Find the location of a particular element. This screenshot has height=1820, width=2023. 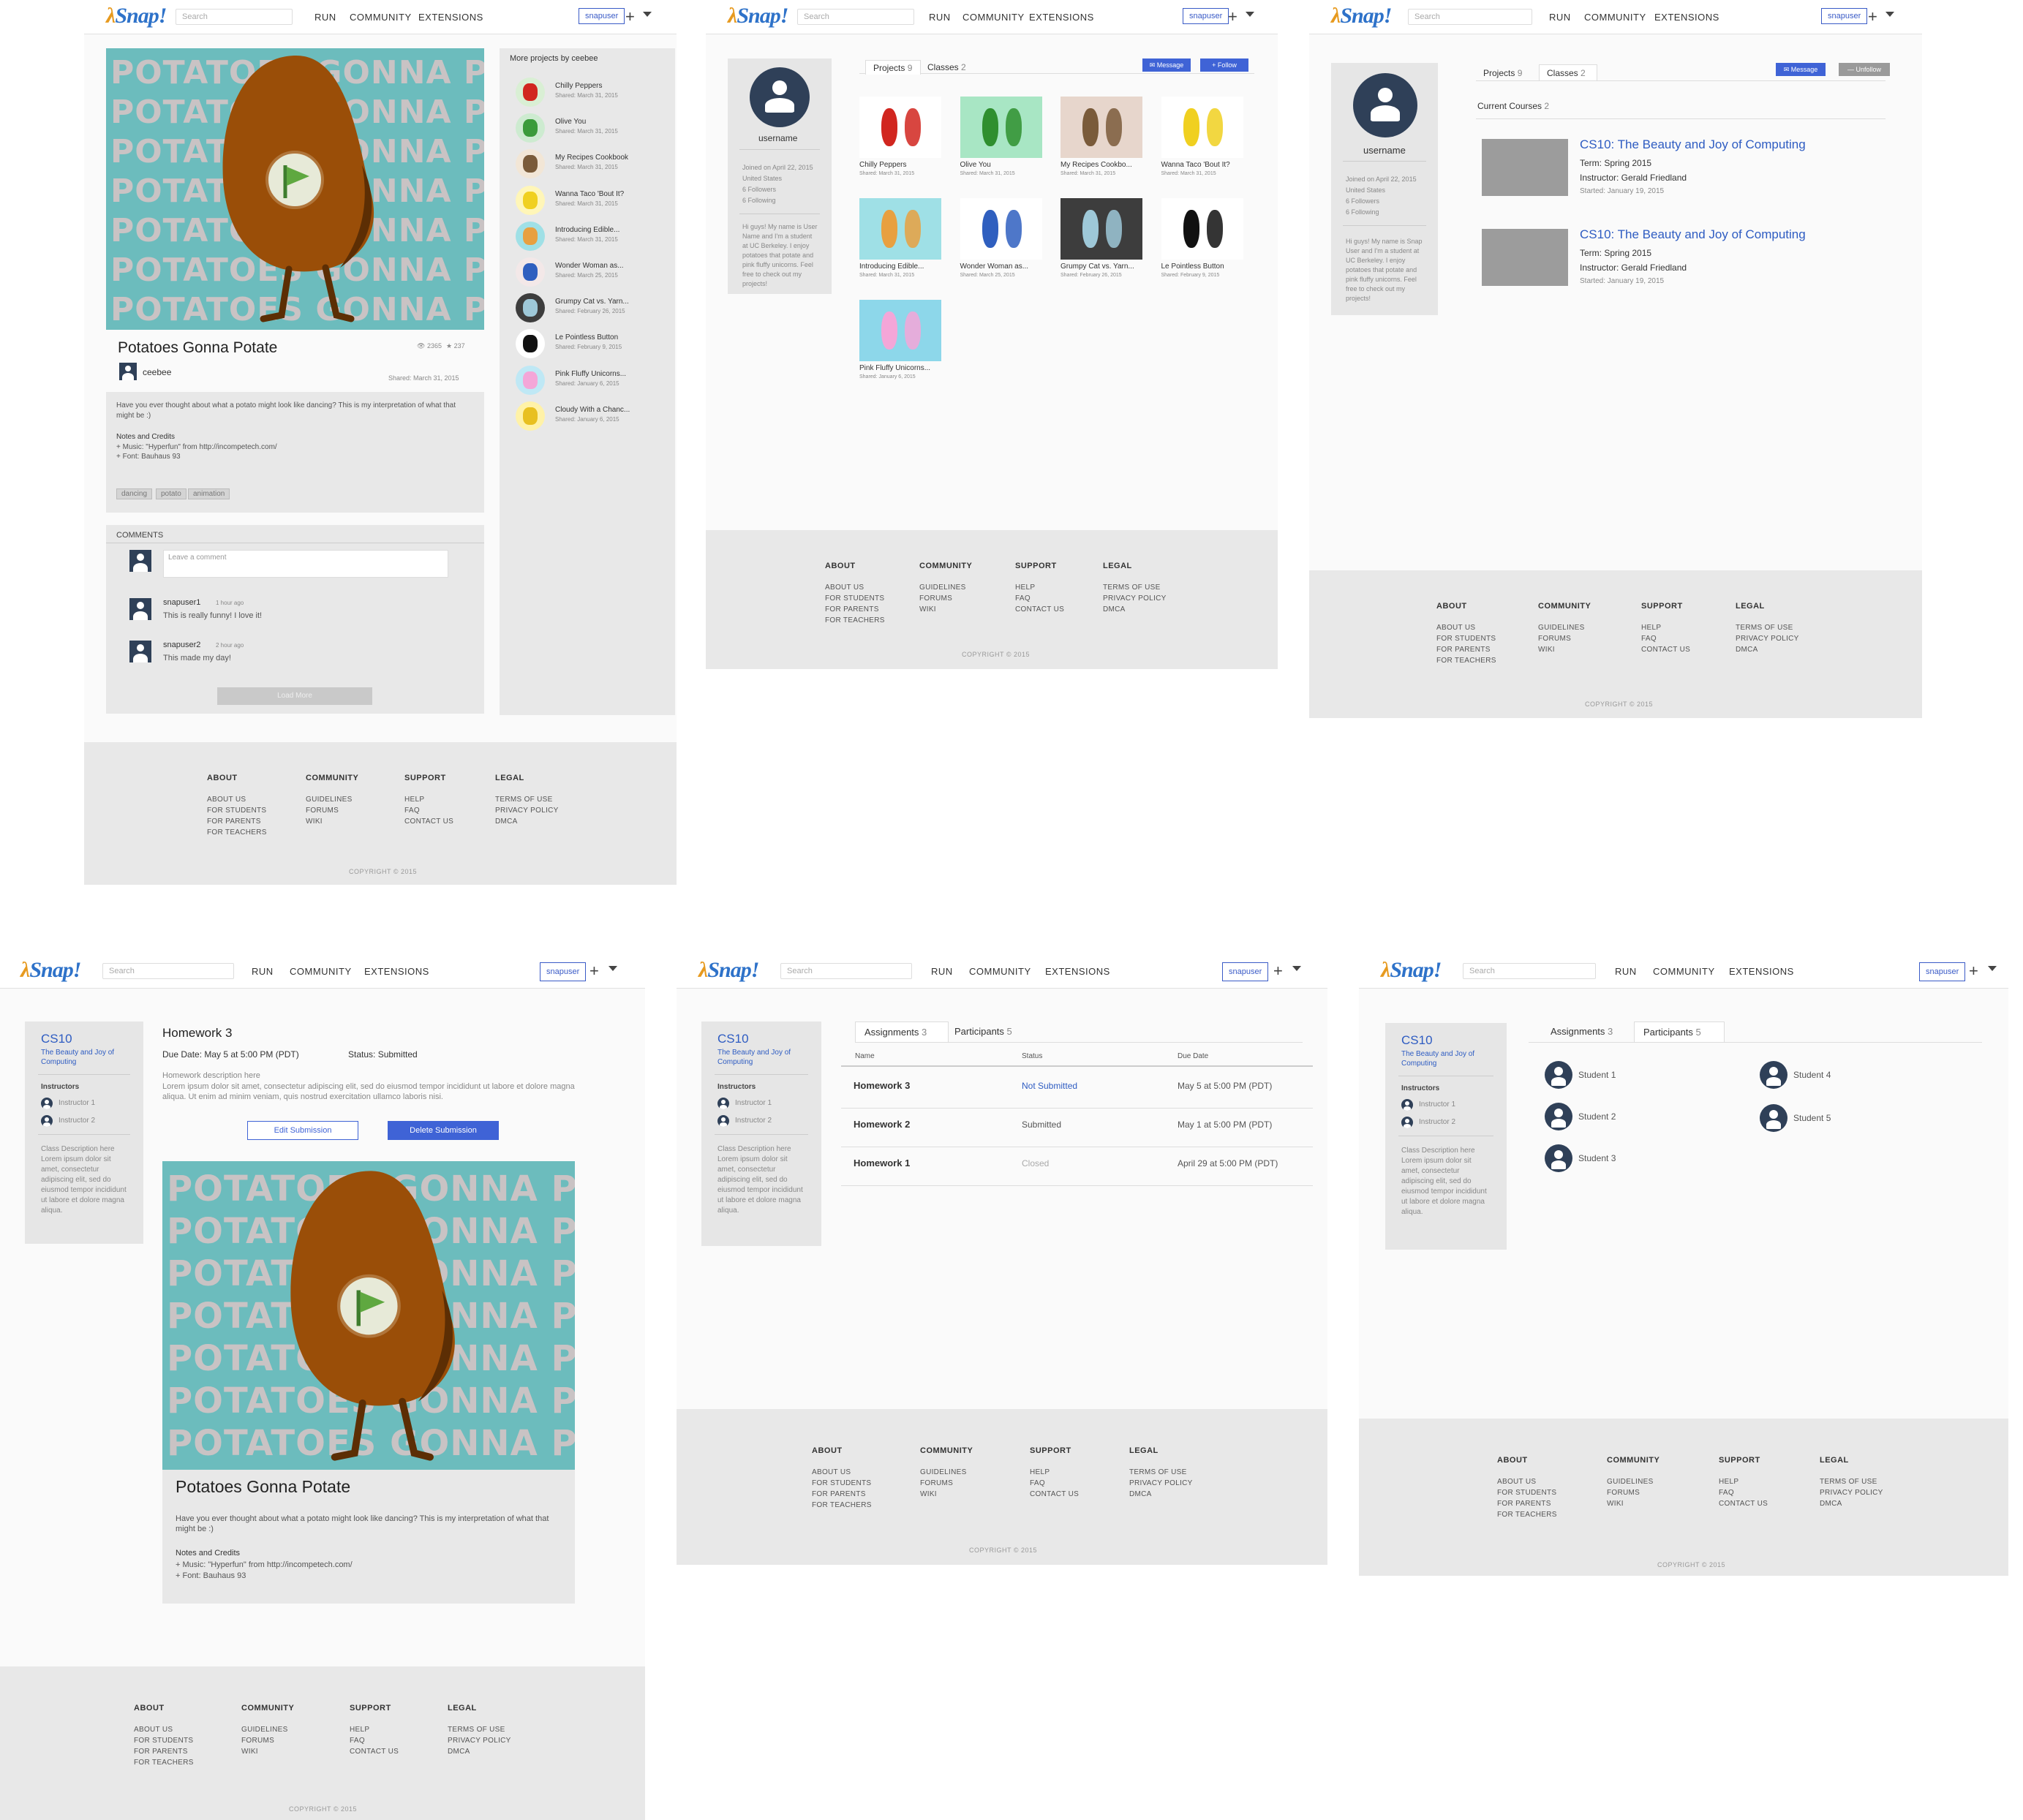

assignment-status: Not Submitted is located at coordinates (1049, 1086).